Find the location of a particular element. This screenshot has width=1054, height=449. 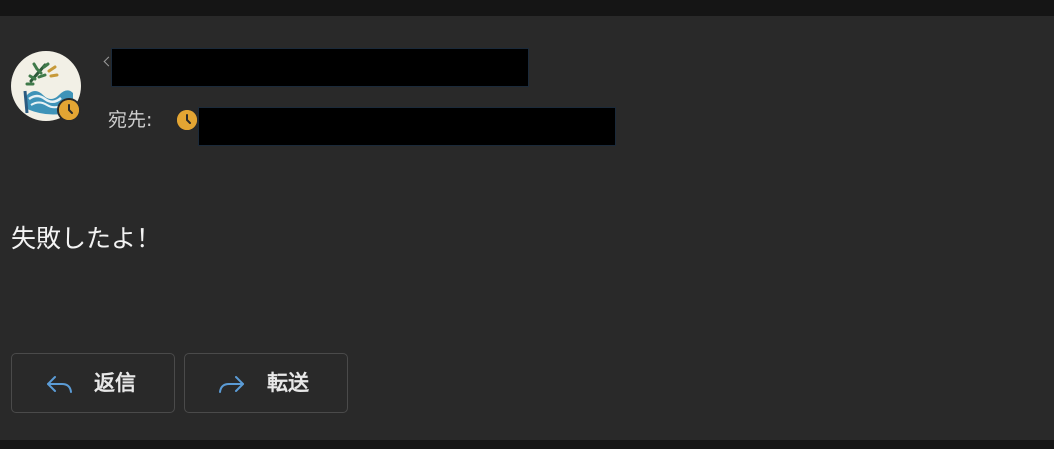

forward-label: 転送 is located at coordinates (288, 383).